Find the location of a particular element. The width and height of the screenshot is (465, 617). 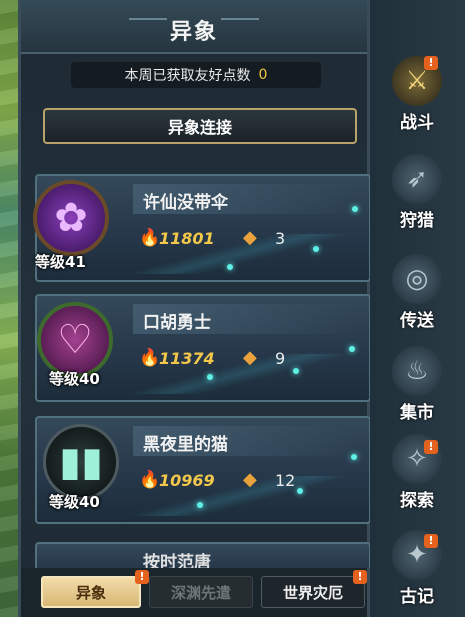

sidebar-item-explore: ✧ ! 探索 is located at coordinates (418, 475).